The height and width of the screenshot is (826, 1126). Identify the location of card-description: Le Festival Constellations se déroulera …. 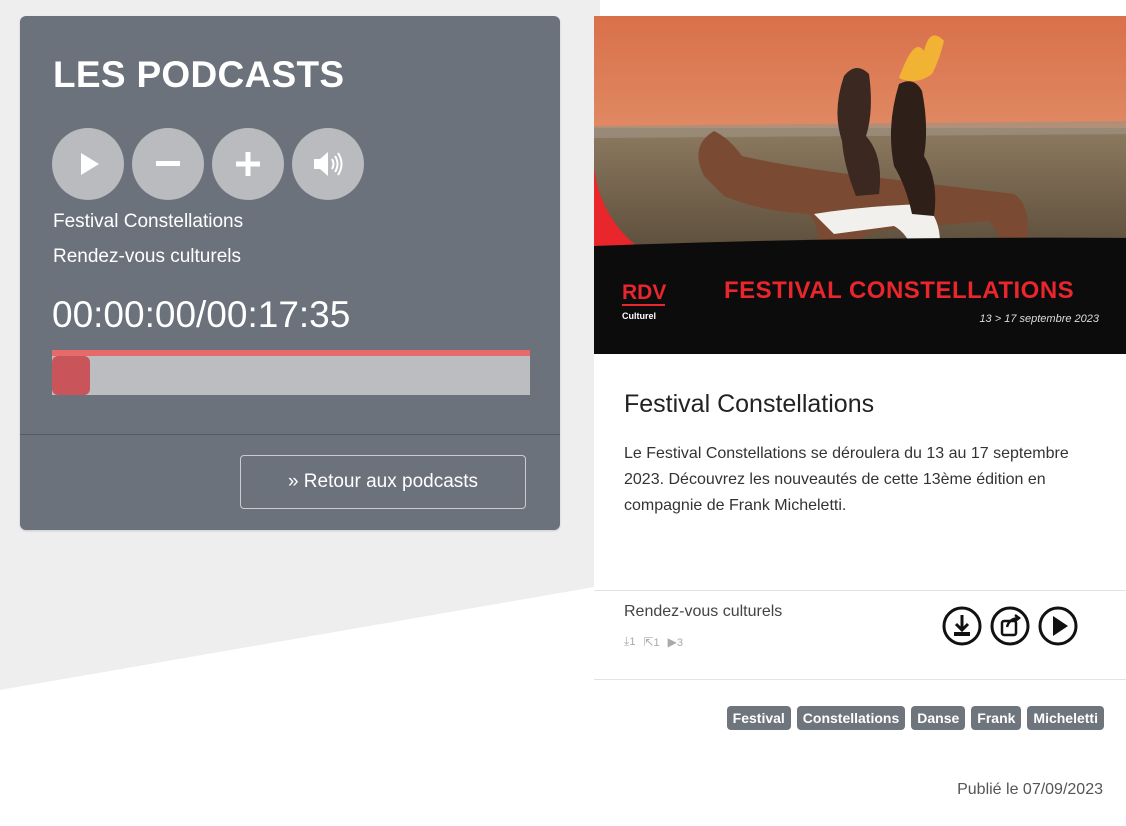
(846, 479).